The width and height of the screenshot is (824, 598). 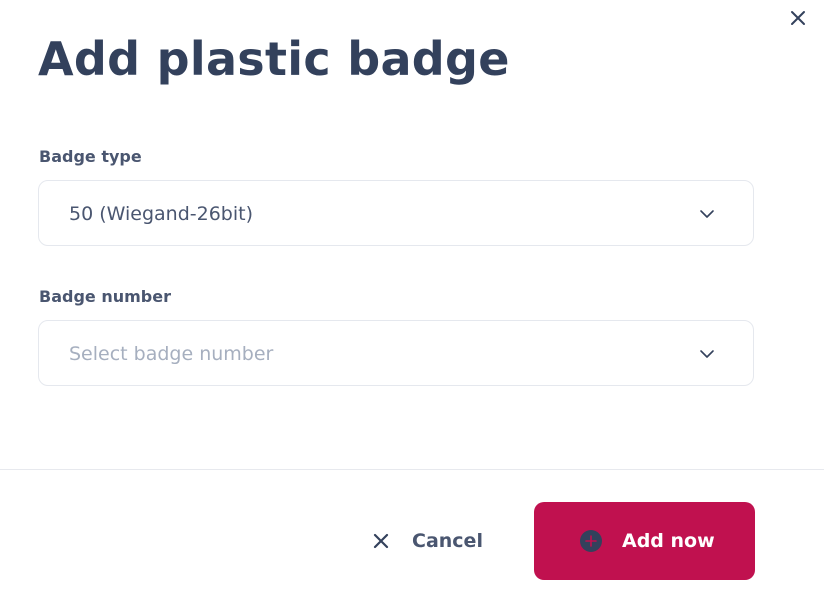 I want to click on footer-divider, so click(x=412, y=469).